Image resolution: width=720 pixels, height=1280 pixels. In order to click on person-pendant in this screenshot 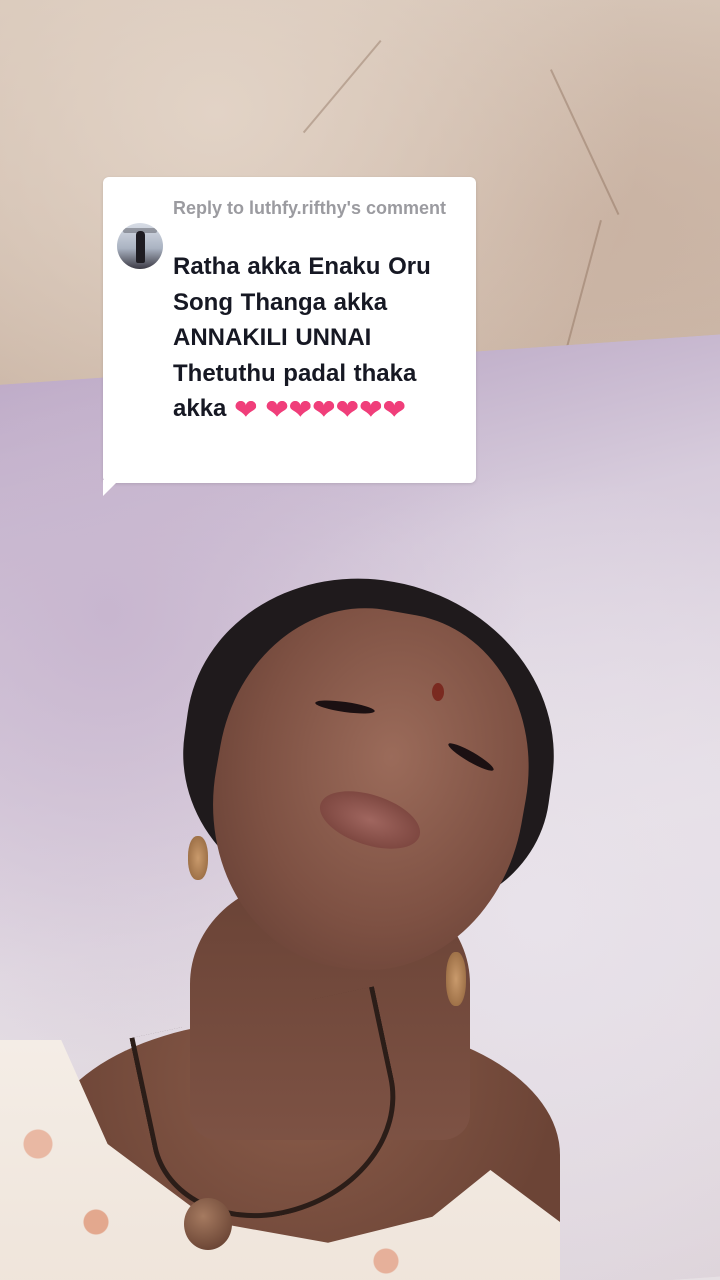, I will do `click(208, 1224)`.